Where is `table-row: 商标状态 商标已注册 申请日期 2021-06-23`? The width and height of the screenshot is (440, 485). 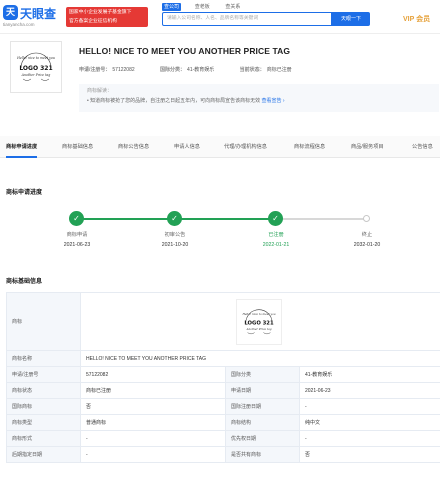 table-row: 商标状态 商标已注册 申请日期 2021-06-23 is located at coordinates (223, 390).